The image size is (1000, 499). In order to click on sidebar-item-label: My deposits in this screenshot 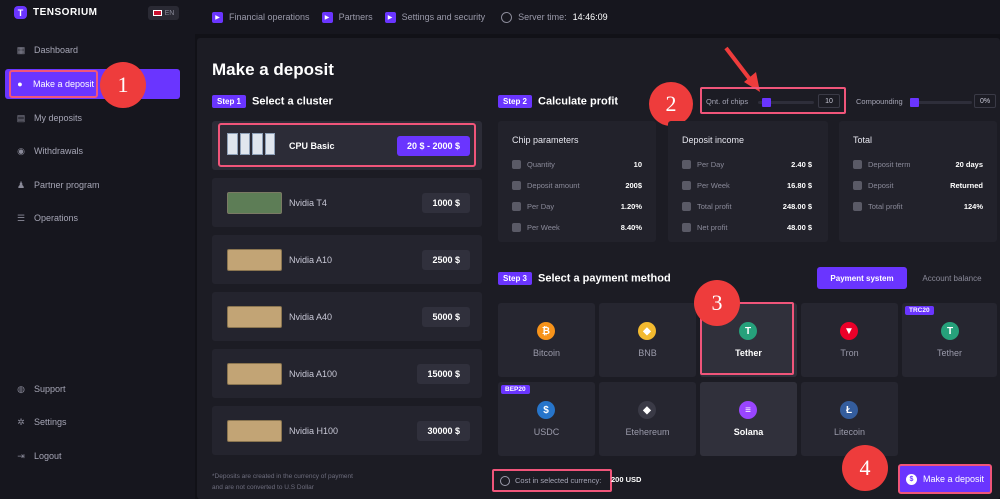, I will do `click(58, 118)`.